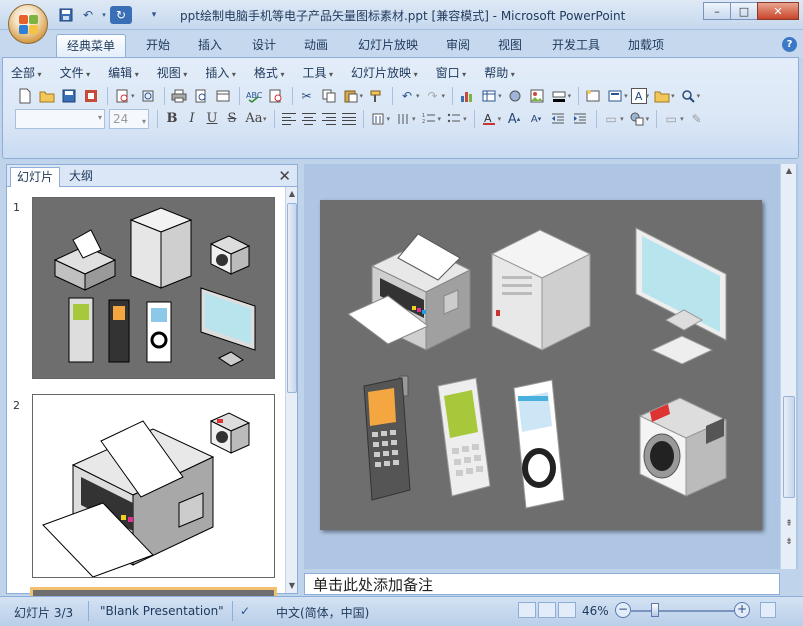 This screenshot has width=803, height=626. Describe the element at coordinates (403, 119) in the screenshot. I see `column-icon` at that location.